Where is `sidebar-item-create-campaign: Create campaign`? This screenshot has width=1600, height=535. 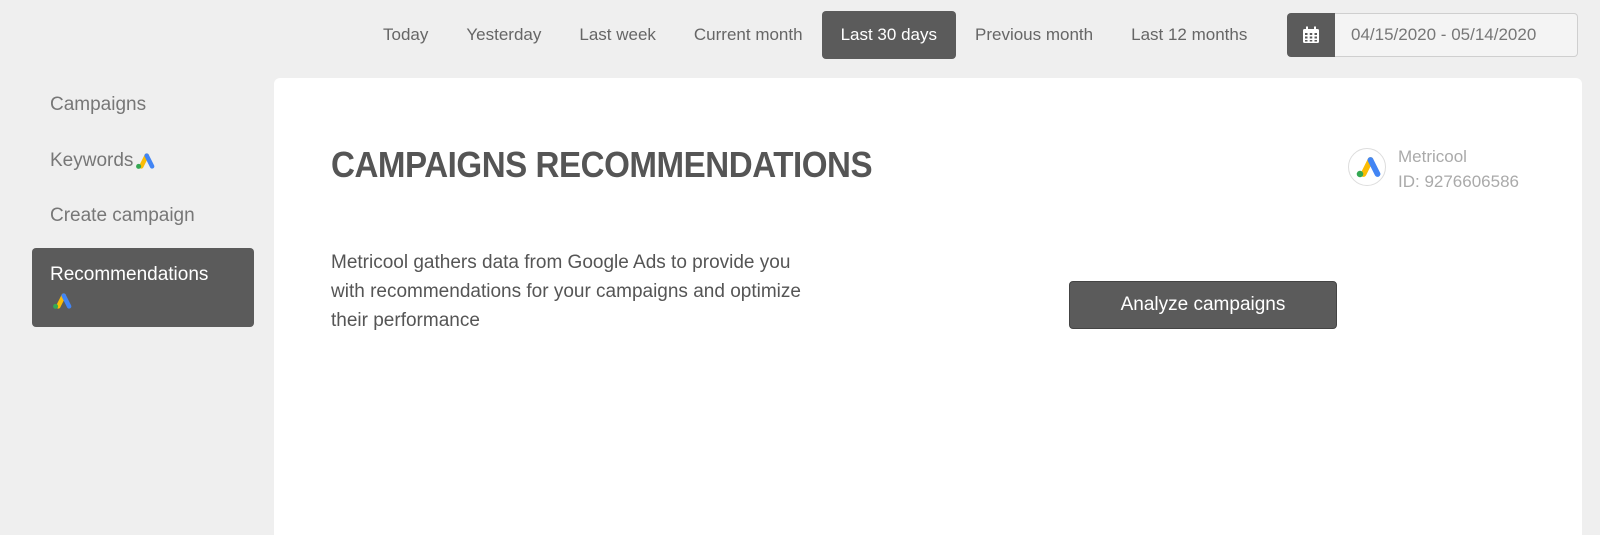
sidebar-item-create-campaign: Create campaign is located at coordinates (143, 216).